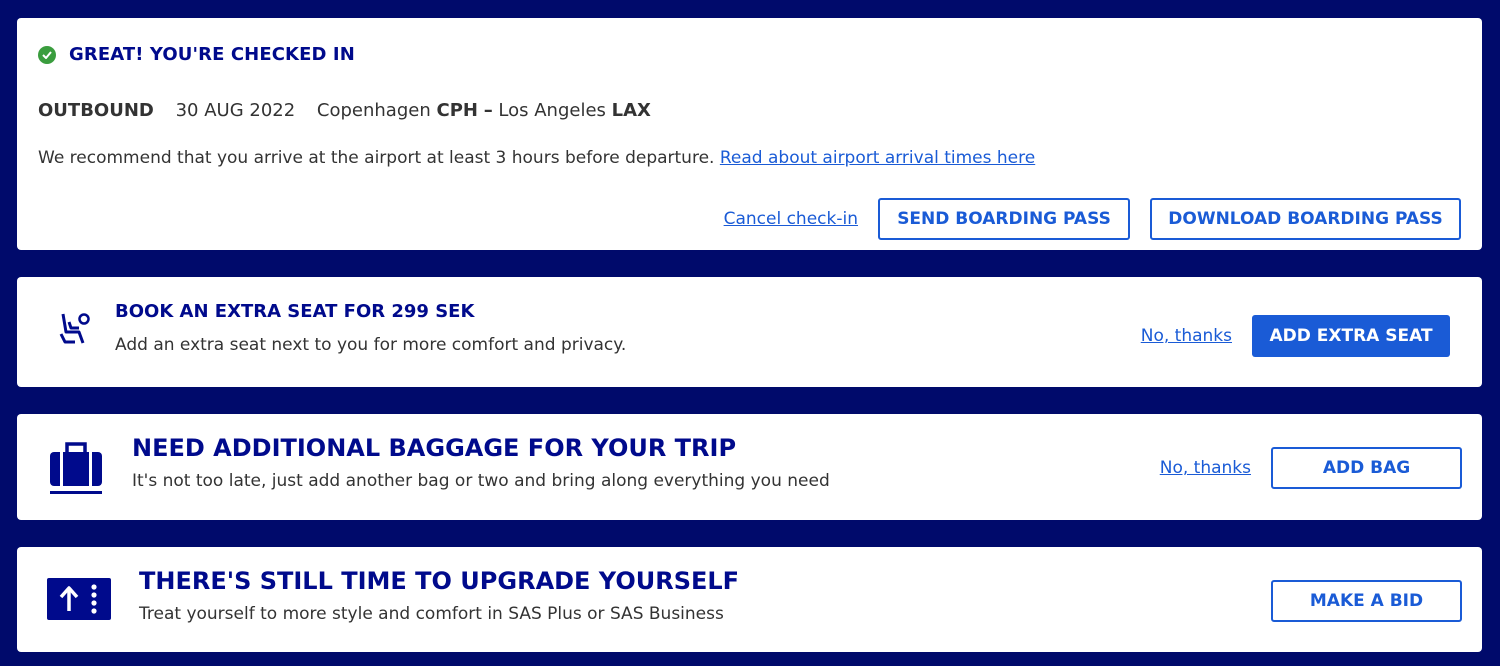 Image resolution: width=1500 pixels, height=666 pixels. Describe the element at coordinates (1186, 336) in the screenshot. I see `extra-seat-decline-link: No, thanks` at that location.